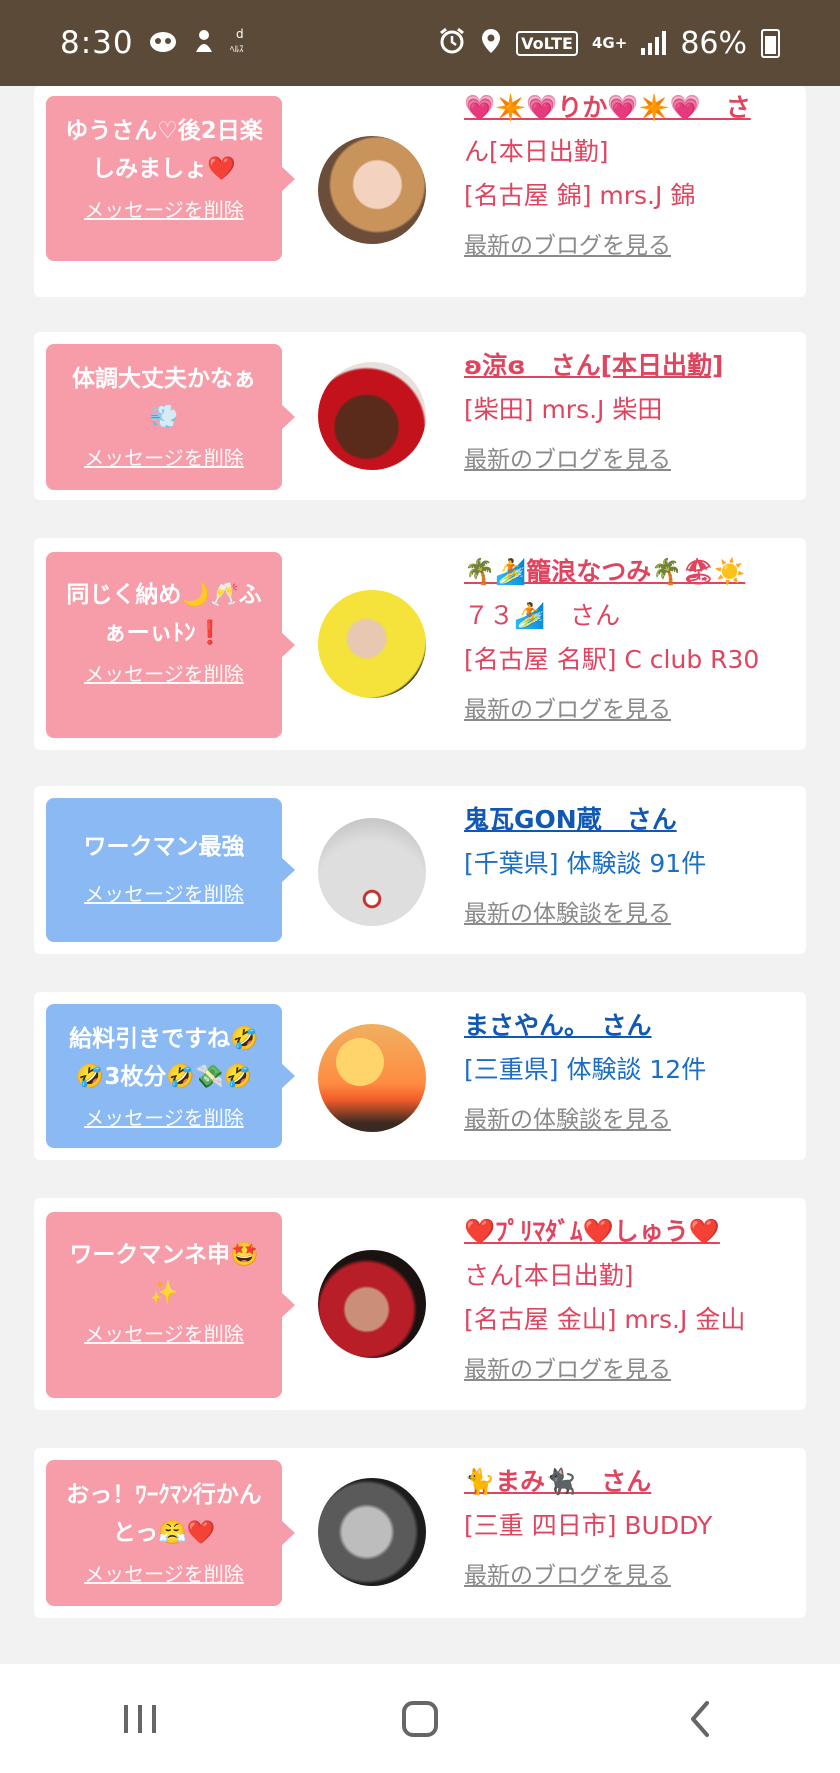 Image resolution: width=840 pixels, height=1773 pixels. What do you see at coordinates (372, 872) in the screenshot?
I see `avatar-photo-gonzo` at bounding box center [372, 872].